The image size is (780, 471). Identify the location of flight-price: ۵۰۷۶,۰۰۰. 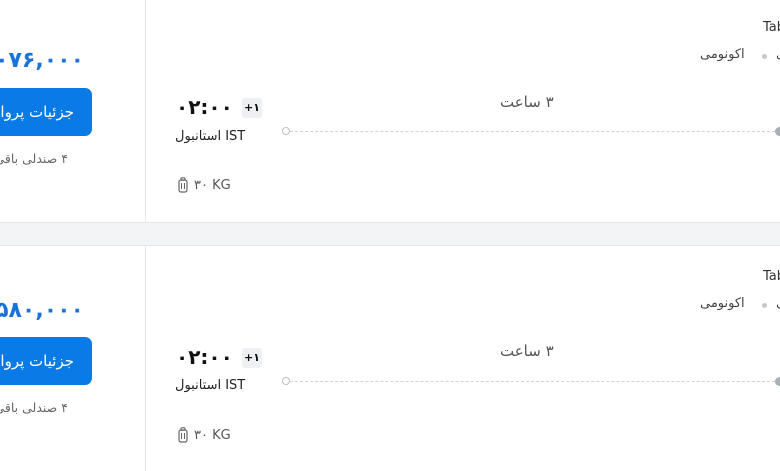
(42, 60).